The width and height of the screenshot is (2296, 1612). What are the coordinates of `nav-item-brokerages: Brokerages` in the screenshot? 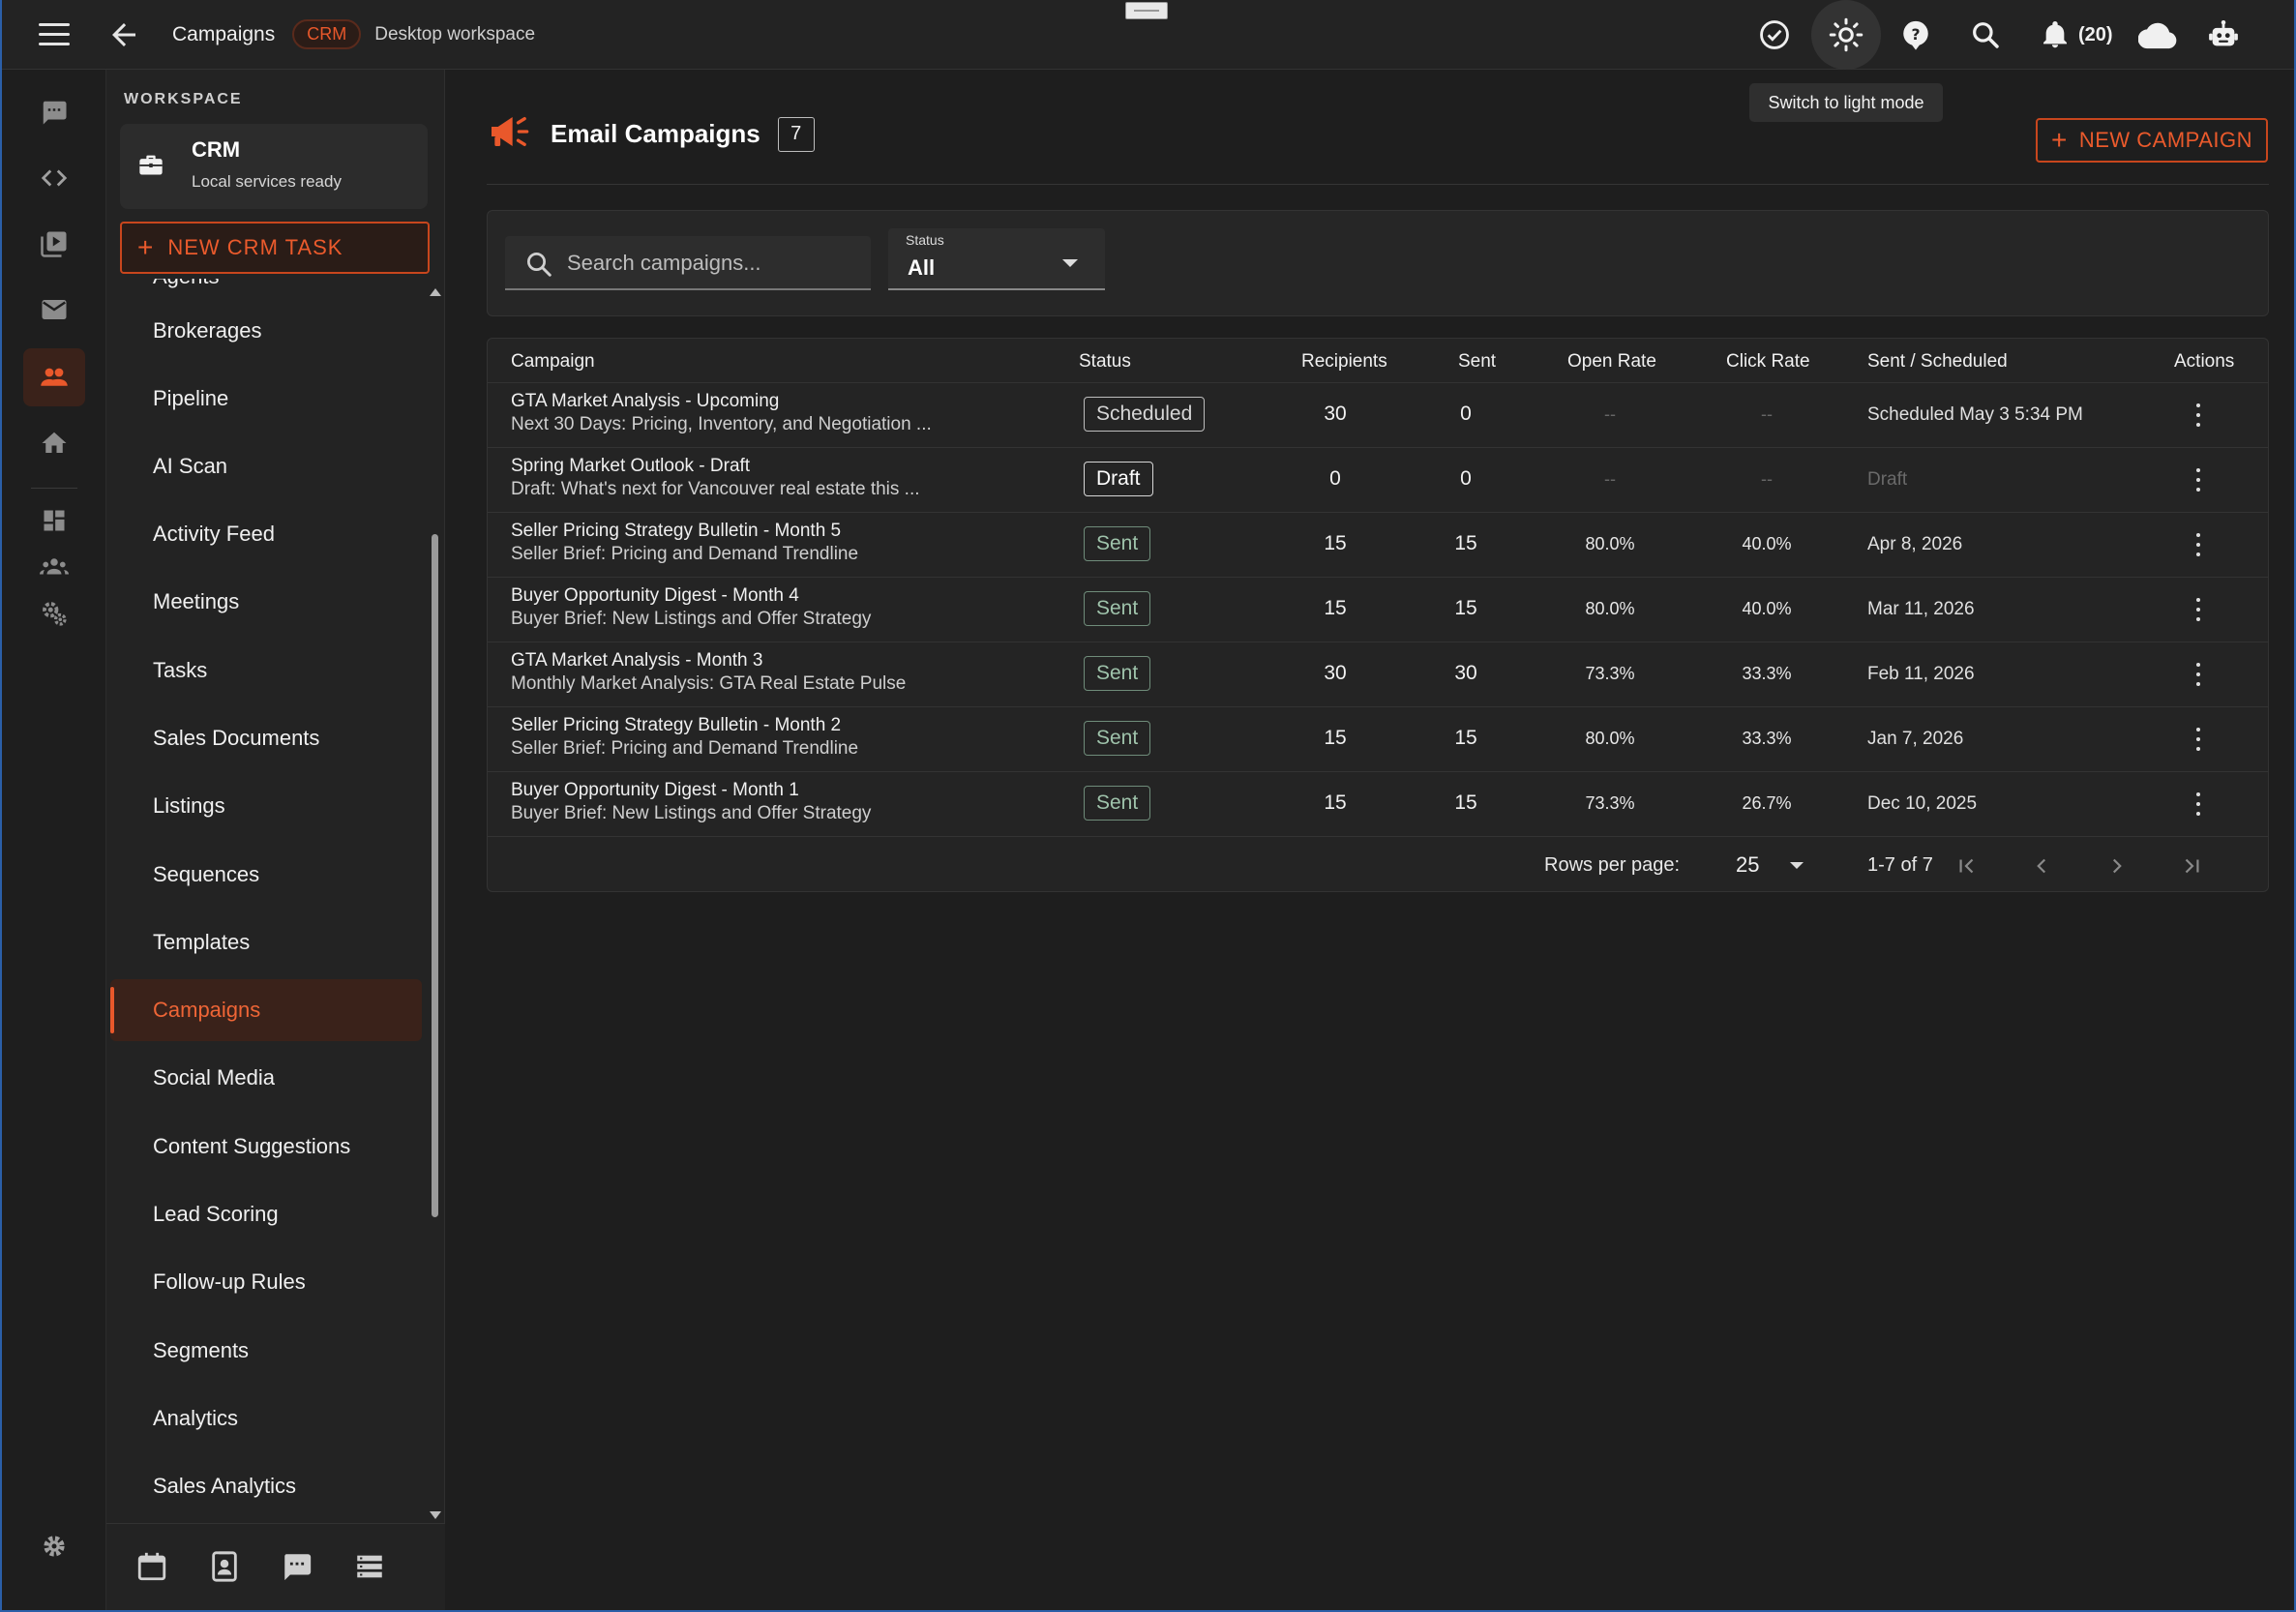 It's located at (266, 331).